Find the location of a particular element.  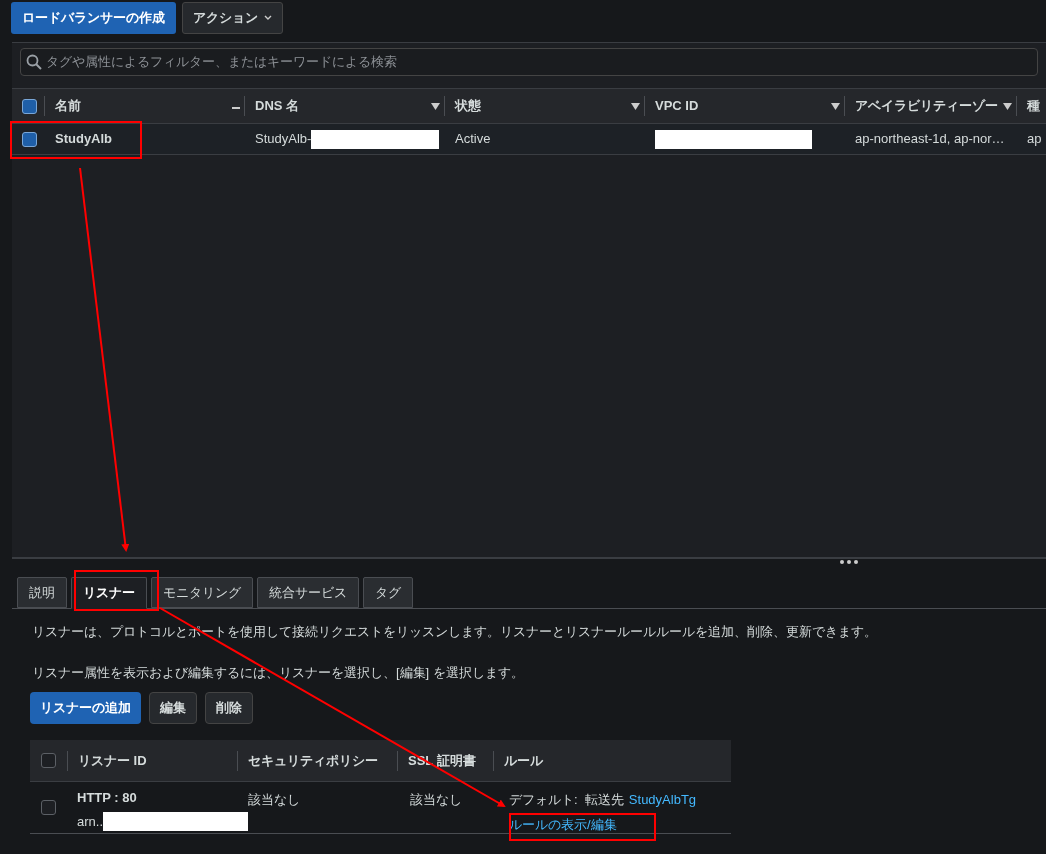

create-button: ロードバランサーの作成 is located at coordinates (93, 17).